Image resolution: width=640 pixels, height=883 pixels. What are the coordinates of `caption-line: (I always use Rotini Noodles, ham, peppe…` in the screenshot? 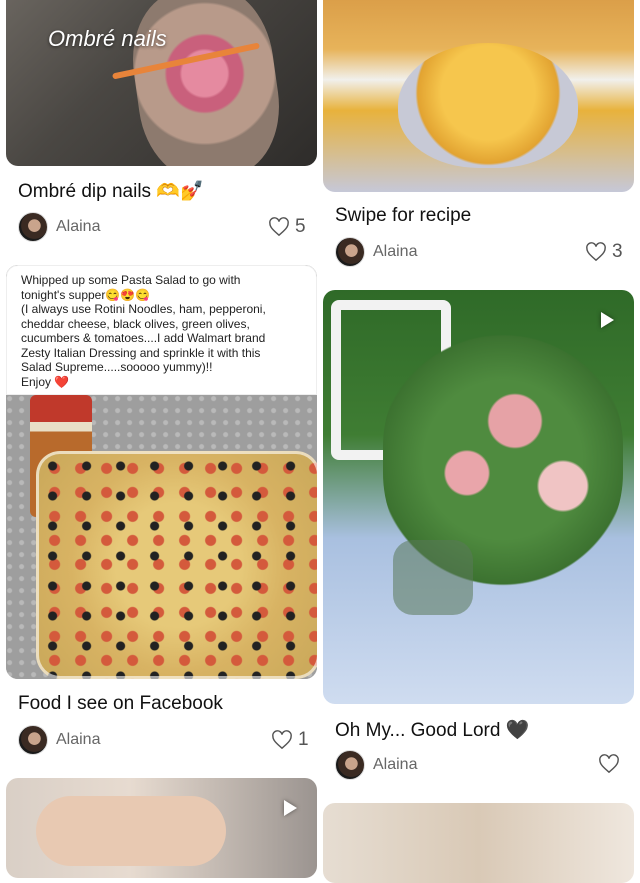 It's located at (143, 309).